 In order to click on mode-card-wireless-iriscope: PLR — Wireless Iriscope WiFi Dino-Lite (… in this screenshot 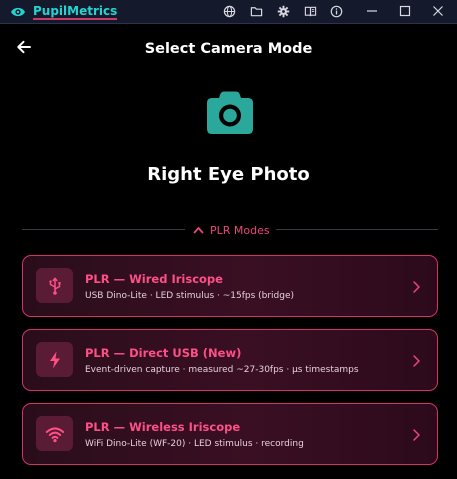, I will do `click(230, 434)`.